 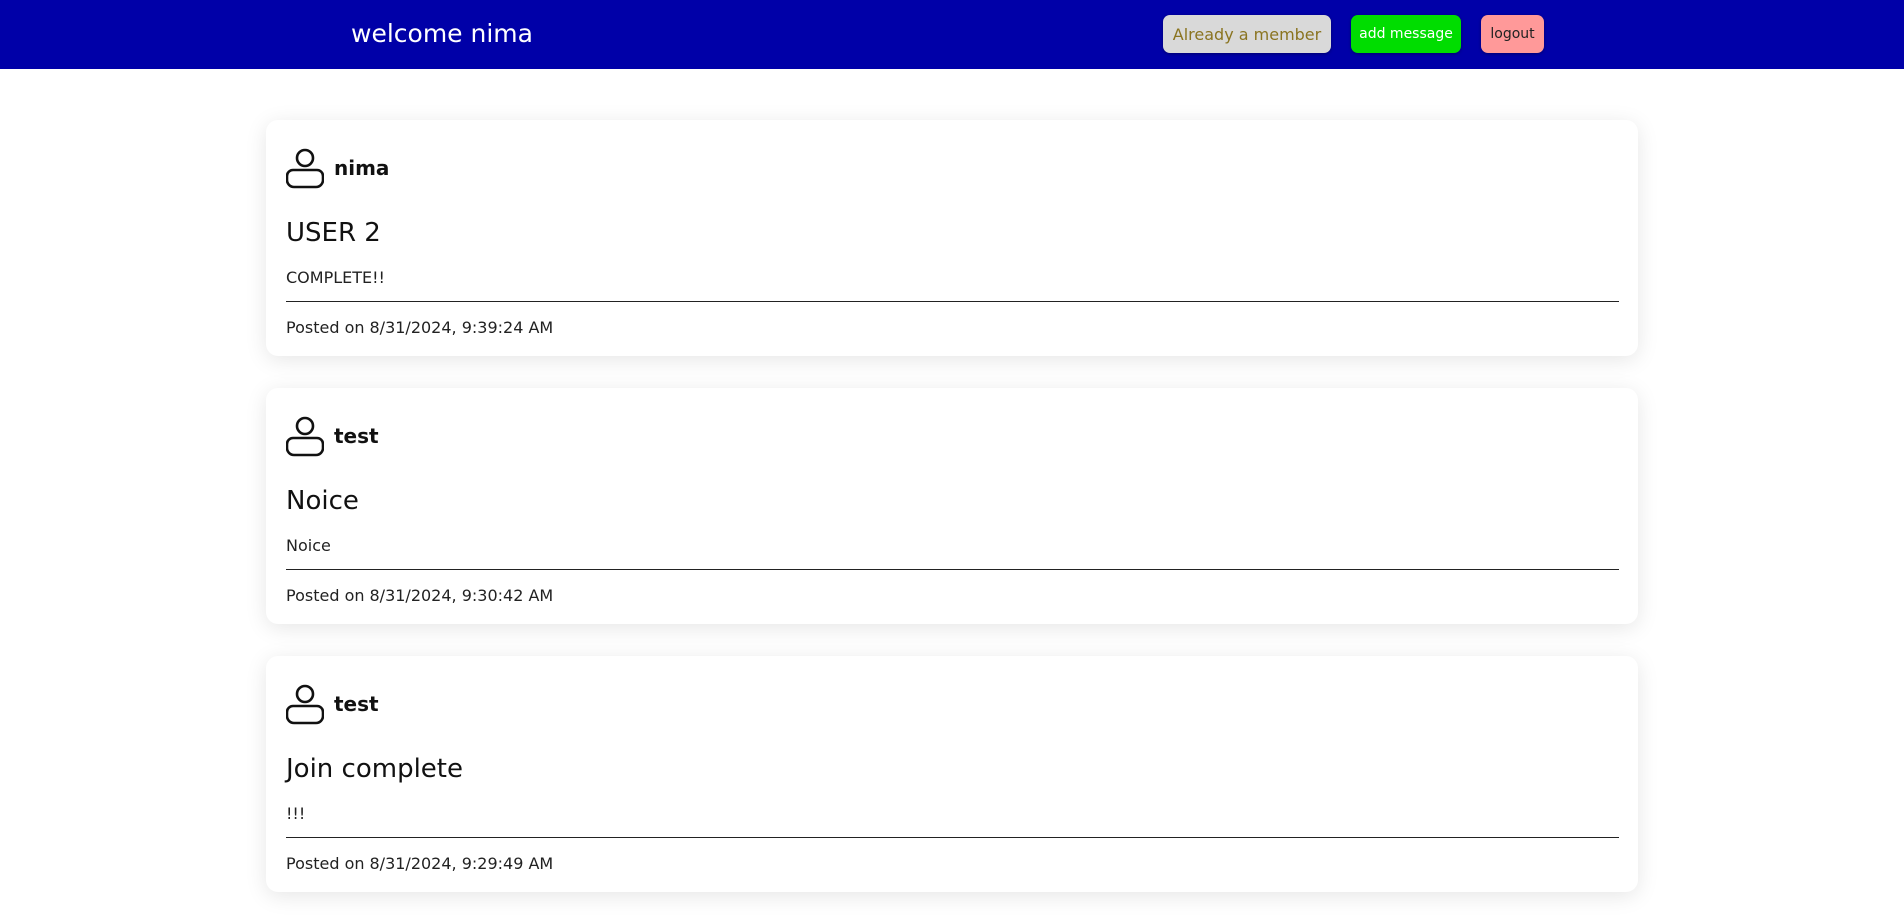 I want to click on author-name: nima, so click(x=362, y=168).